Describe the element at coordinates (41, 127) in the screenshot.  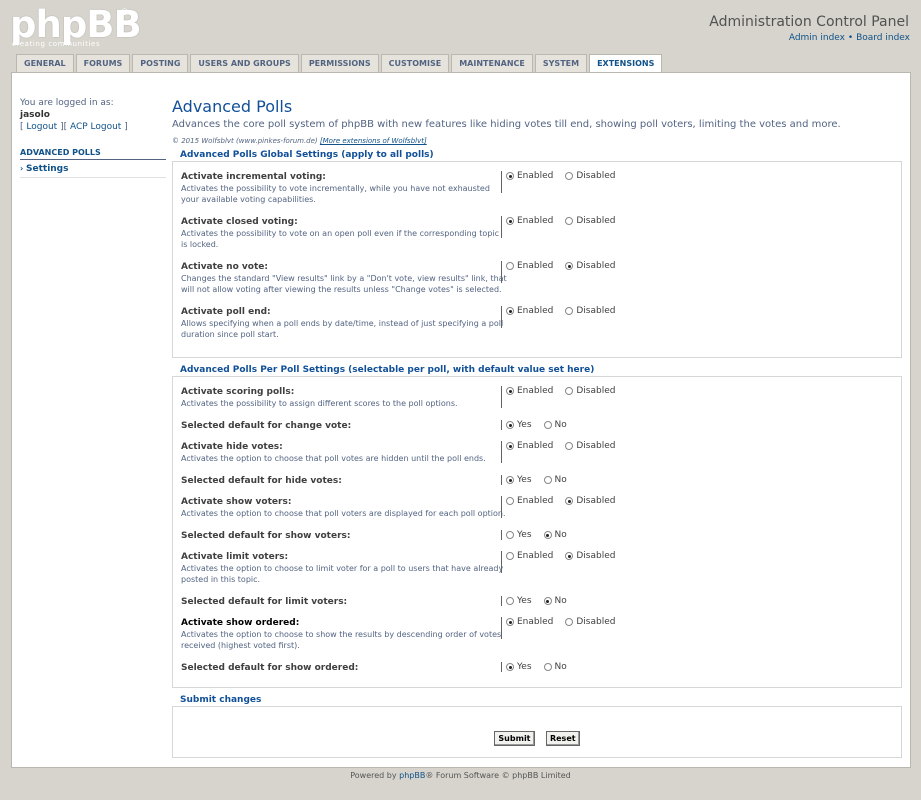
I see `logout-link: Logout` at that location.